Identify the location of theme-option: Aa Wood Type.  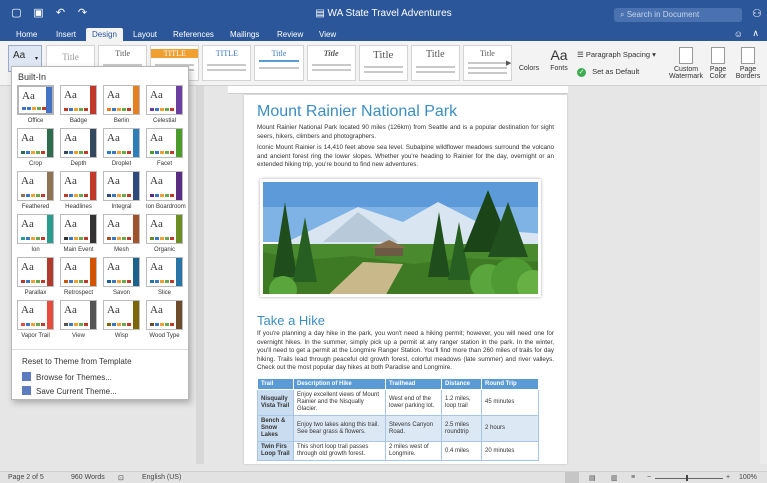
(164, 319).